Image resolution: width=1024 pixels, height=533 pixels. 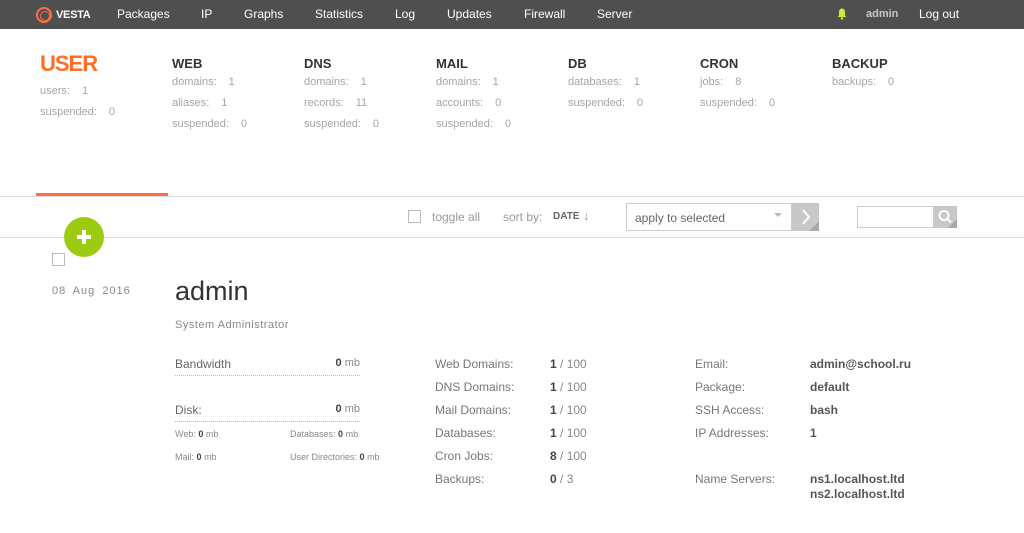 I want to click on stat-title-backup: BACKUP, so click(x=863, y=66).